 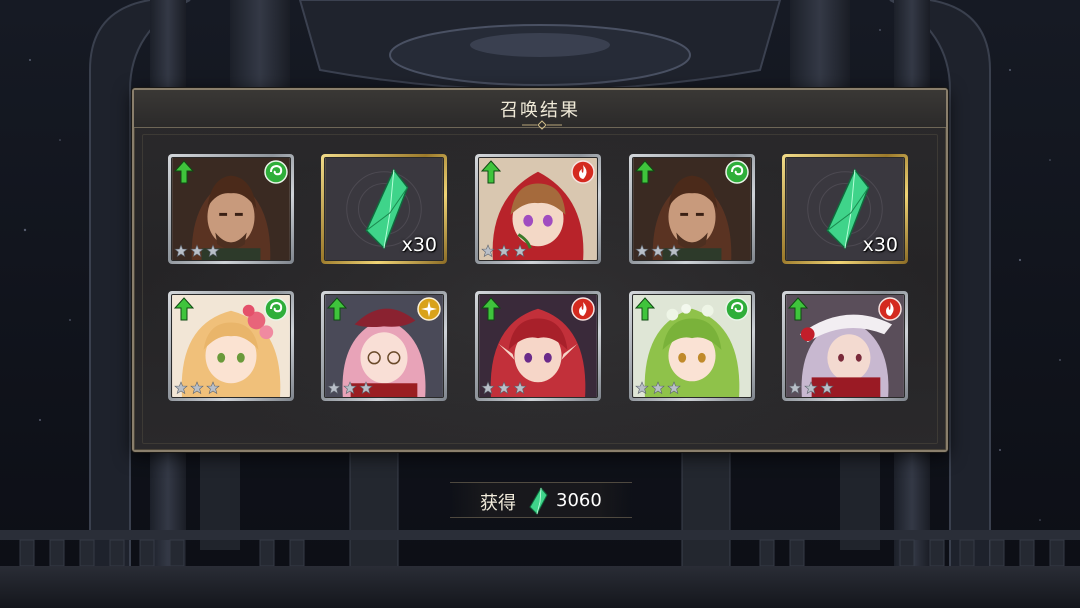 I want to click on title-ornament-icon, so click(x=542, y=125).